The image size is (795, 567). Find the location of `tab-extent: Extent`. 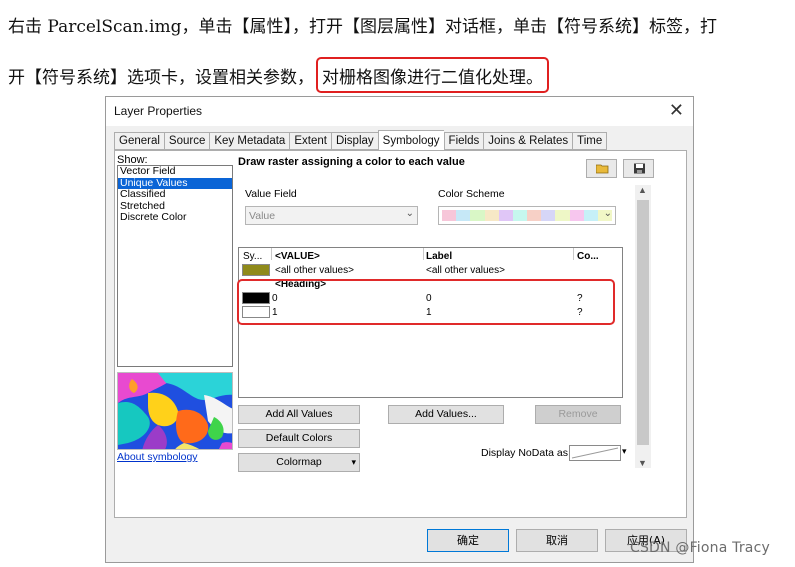

tab-extent: Extent is located at coordinates (310, 141).